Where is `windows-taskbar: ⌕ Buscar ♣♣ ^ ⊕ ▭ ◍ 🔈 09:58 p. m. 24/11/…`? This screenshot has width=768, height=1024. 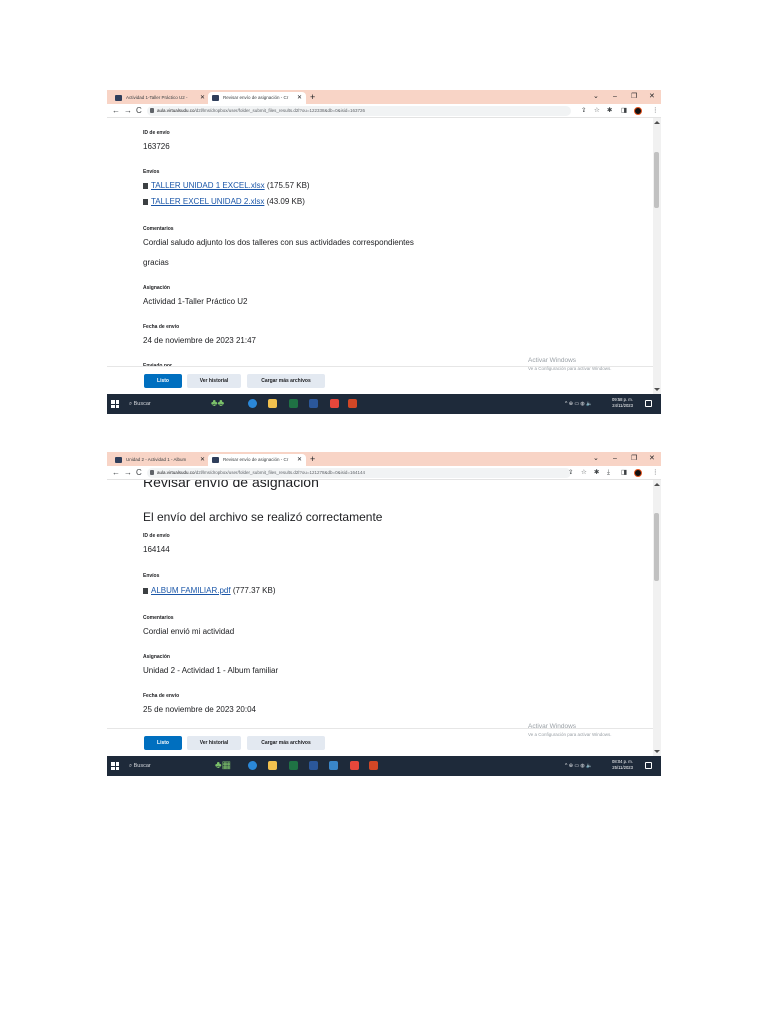 windows-taskbar: ⌕ Buscar ♣♣ ^ ⊕ ▭ ◍ 🔈 09:58 p. m. 24/11/… is located at coordinates (384, 404).